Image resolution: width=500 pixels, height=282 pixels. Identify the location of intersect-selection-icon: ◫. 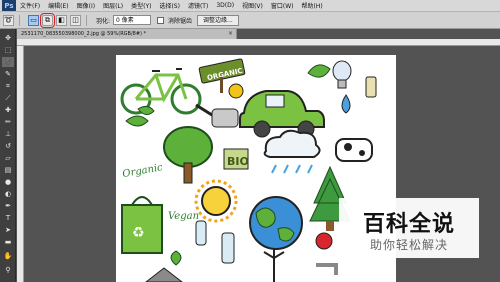
(75, 20).